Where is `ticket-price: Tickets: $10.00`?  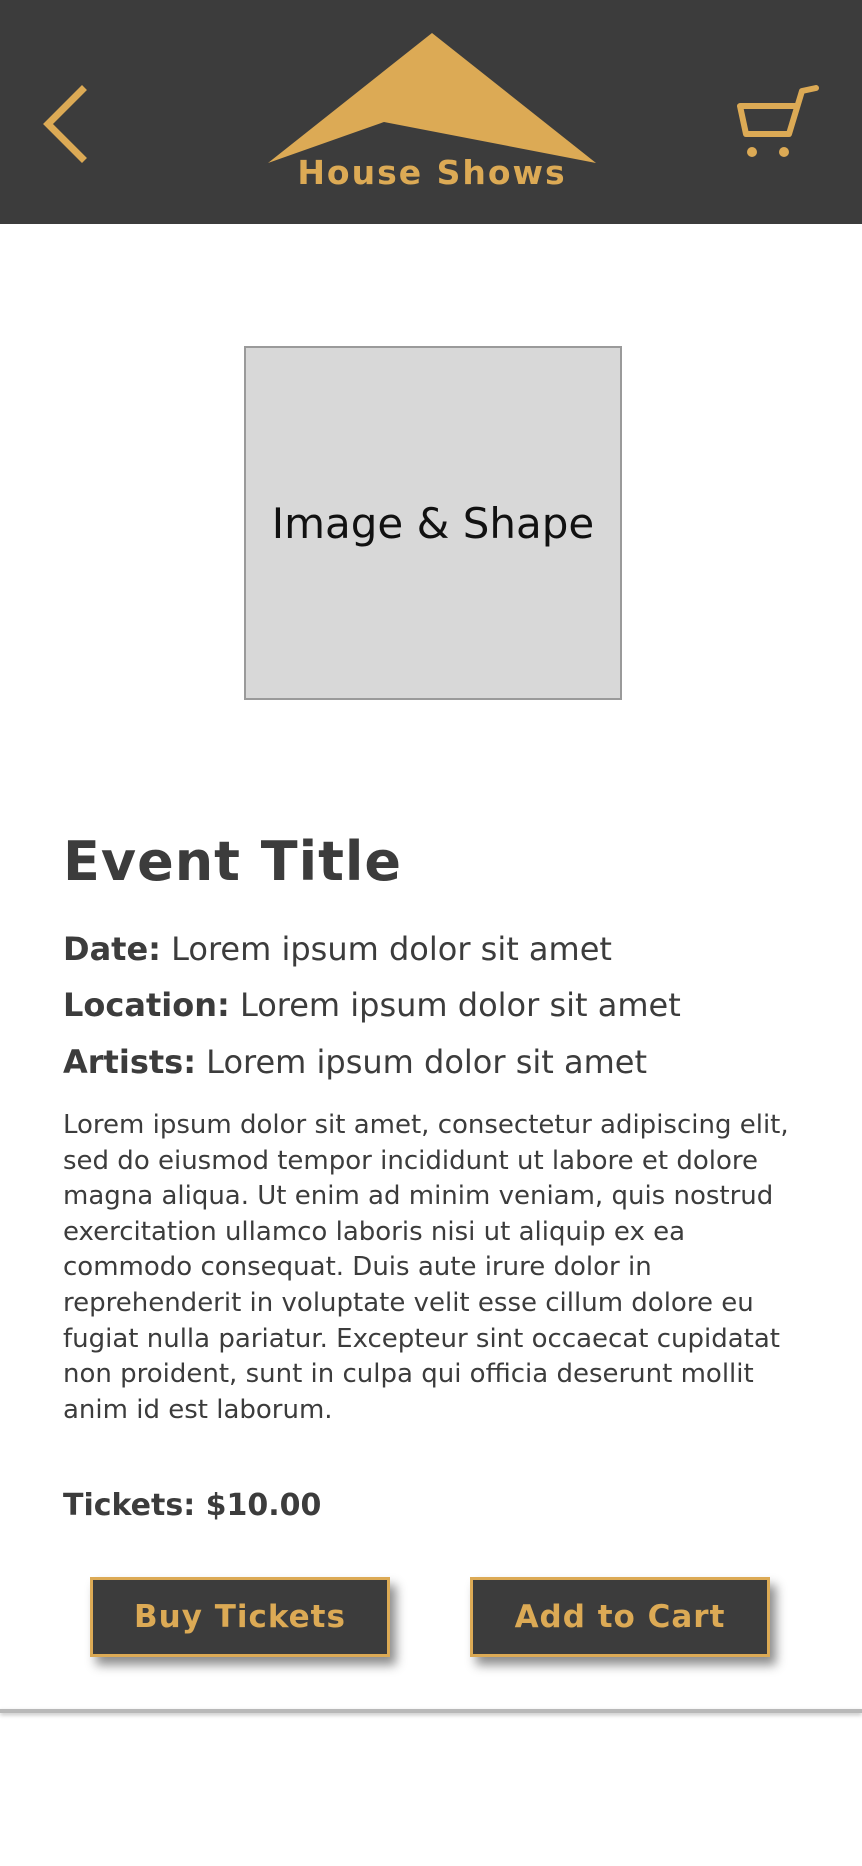
ticket-price: Tickets: $10.00 is located at coordinates (192, 1505).